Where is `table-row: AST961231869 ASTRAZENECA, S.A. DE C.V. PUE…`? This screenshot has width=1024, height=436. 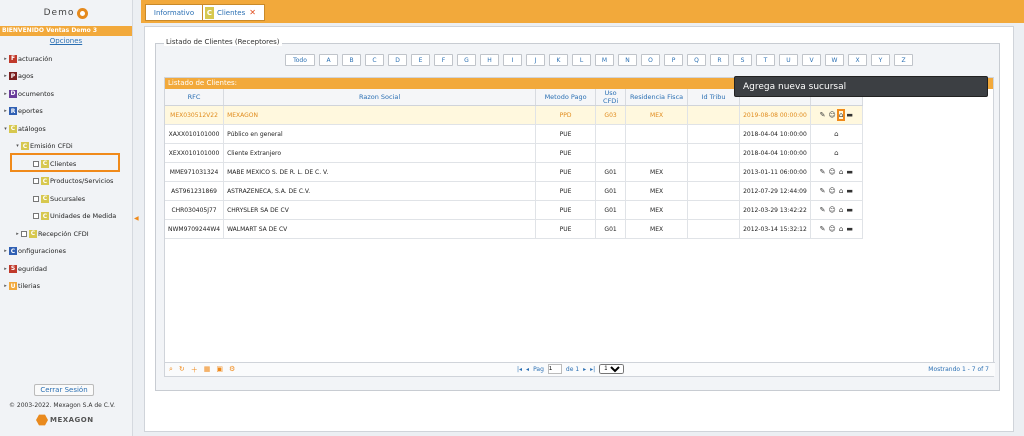 table-row: AST961231869 ASTRAZENECA, S.A. DE C.V. PUE… is located at coordinates (514, 191).